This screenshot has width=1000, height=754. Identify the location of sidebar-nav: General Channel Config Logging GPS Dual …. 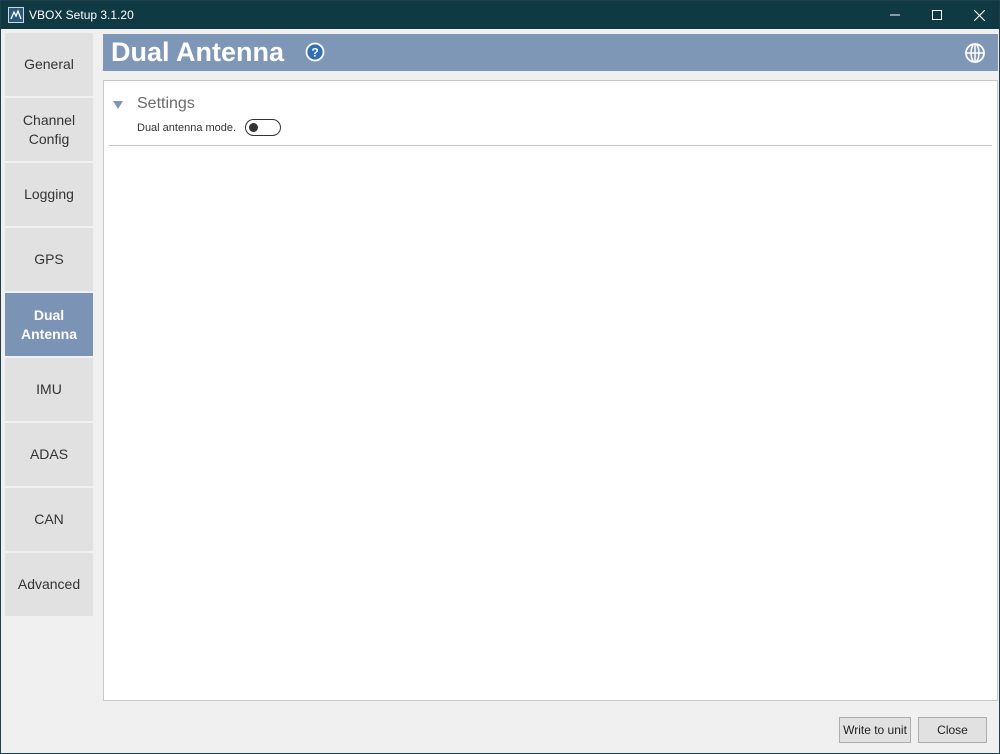
(49, 325).